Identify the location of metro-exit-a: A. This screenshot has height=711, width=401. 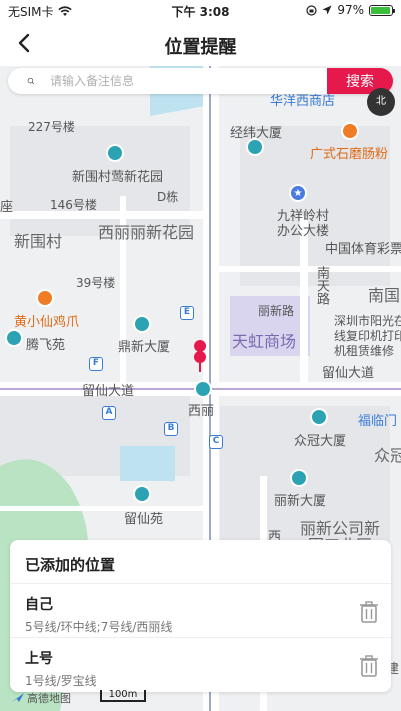
(109, 413).